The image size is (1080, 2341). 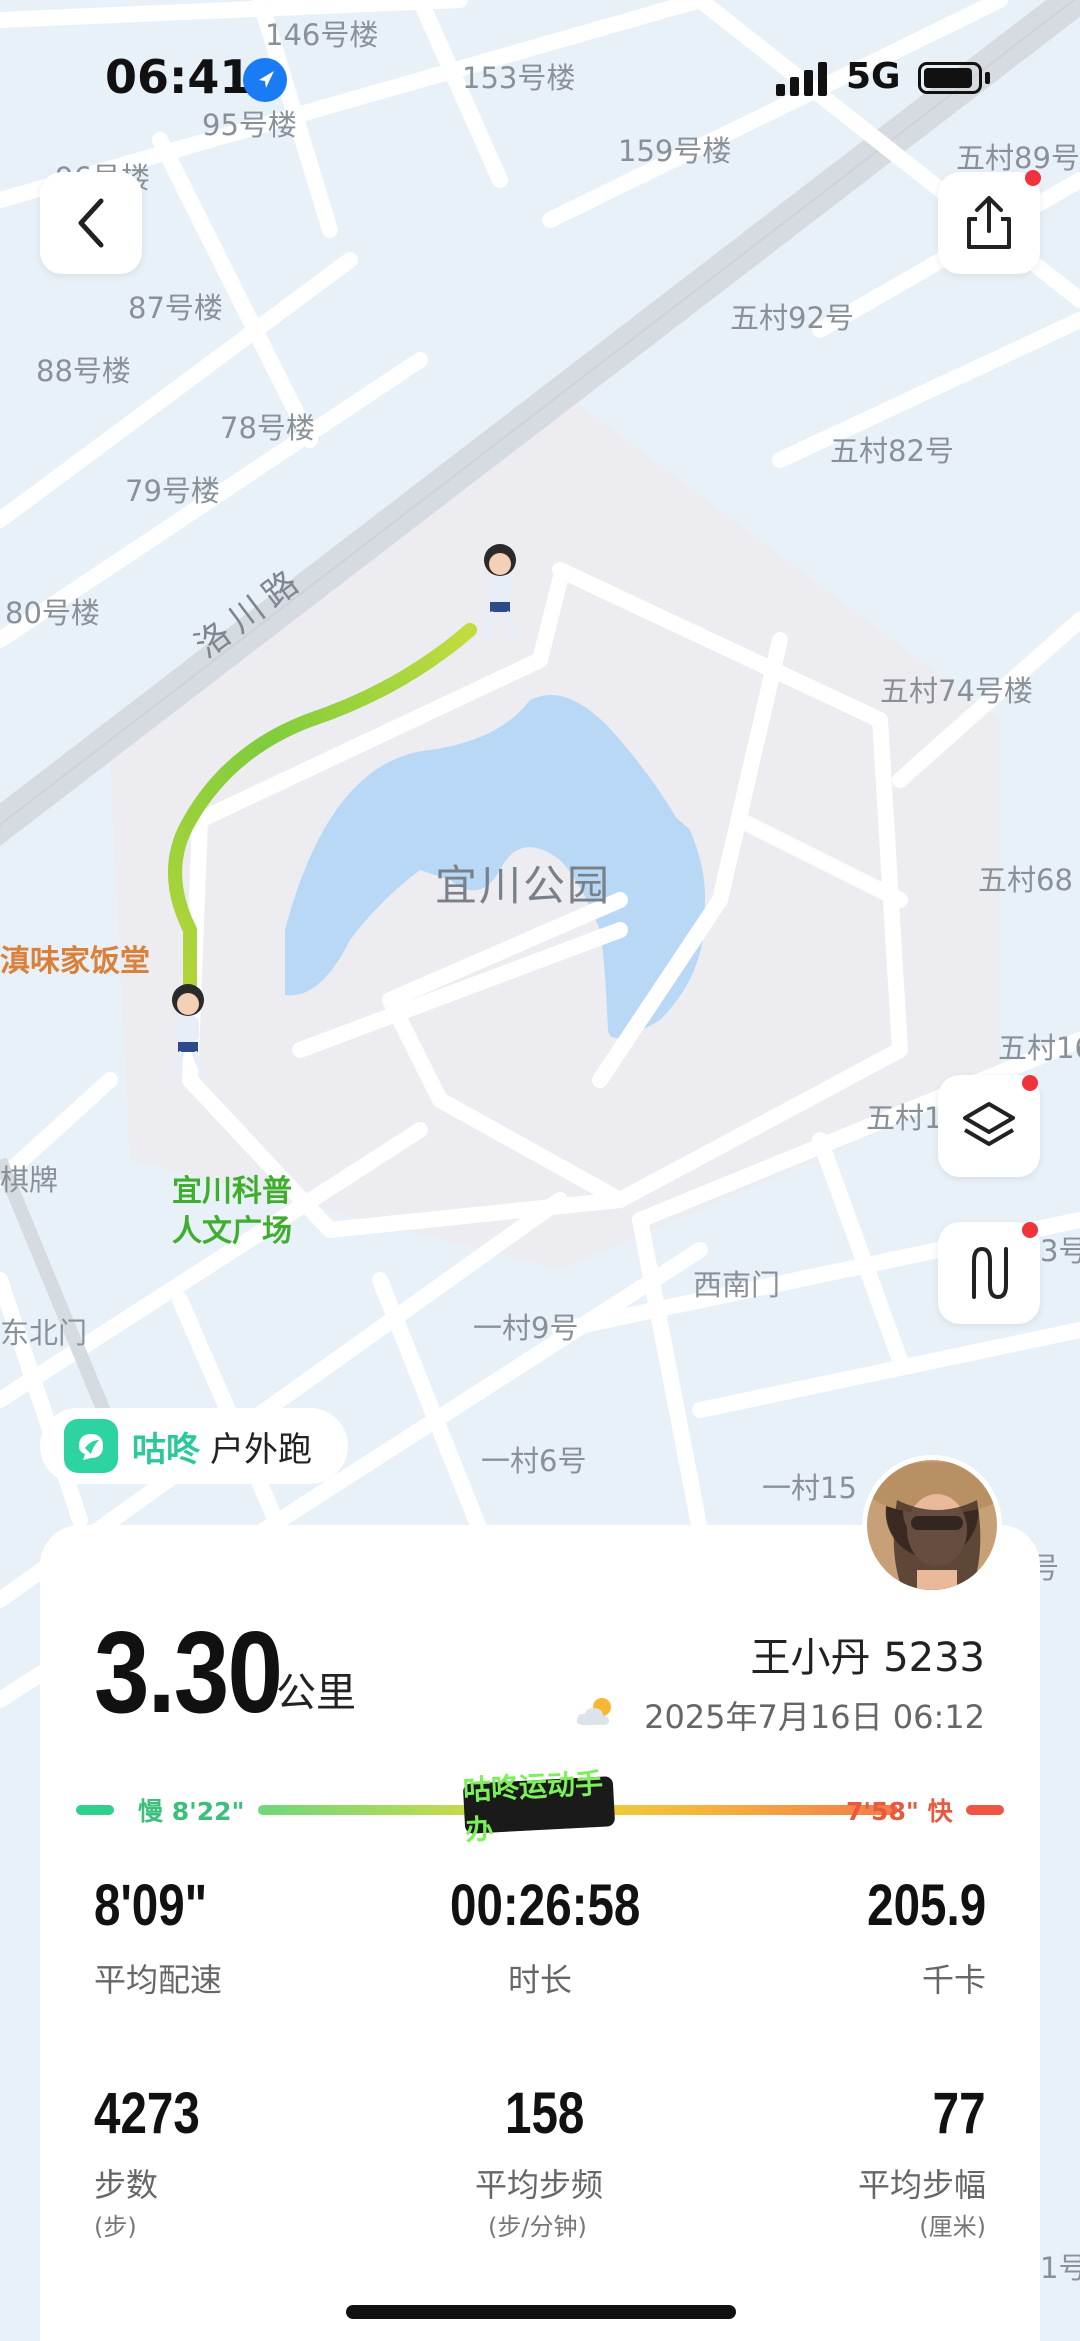 What do you see at coordinates (904, 1118) in the screenshot?
I see `map-label: 五村1` at bounding box center [904, 1118].